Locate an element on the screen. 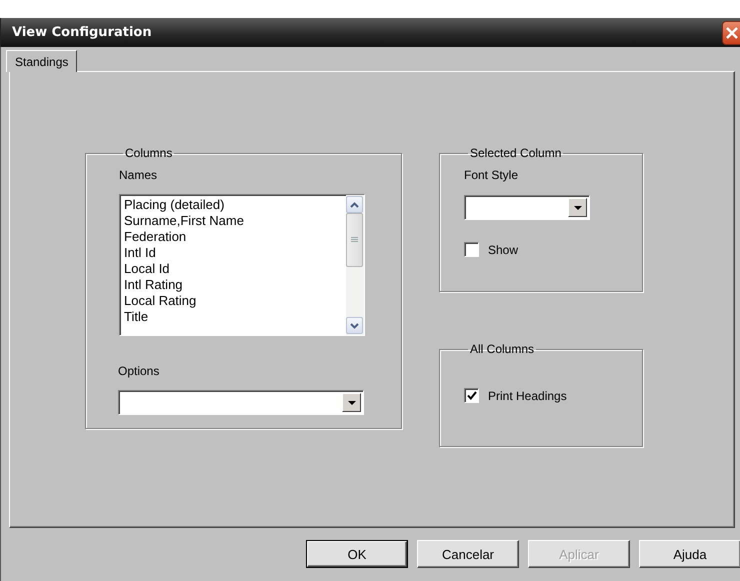  dialog-button: OK is located at coordinates (357, 554).